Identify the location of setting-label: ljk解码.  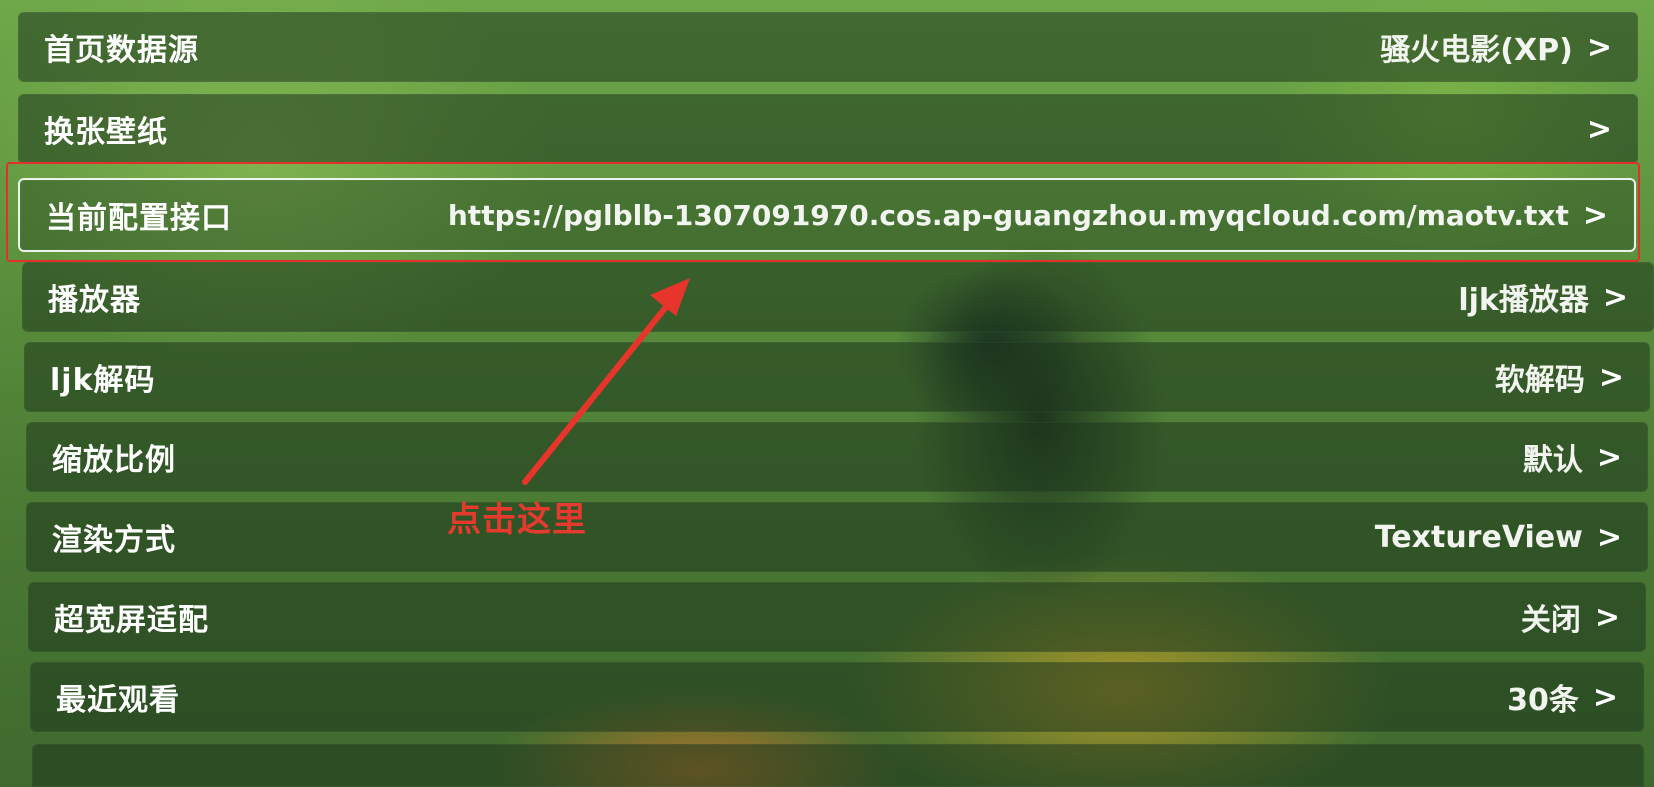
(103, 380).